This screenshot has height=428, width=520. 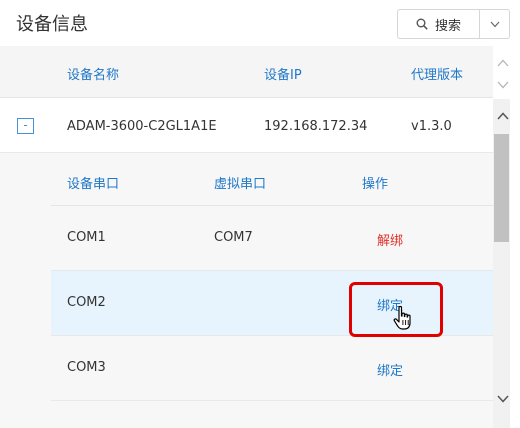 What do you see at coordinates (272, 303) in the screenshot?
I see `serial-row: COM2 绑定` at bounding box center [272, 303].